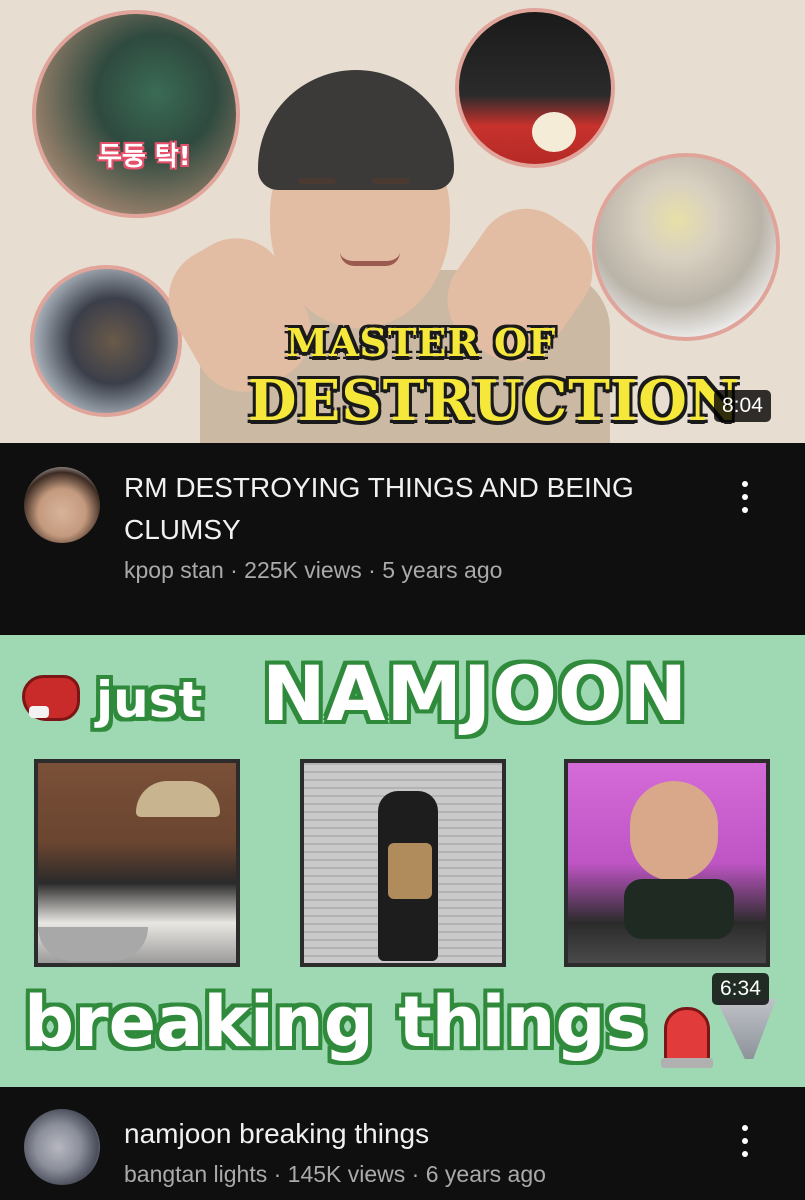 This screenshot has height=1200, width=805. I want to click on thumbnail-bottom-text: breaking things, so click(336, 1022).